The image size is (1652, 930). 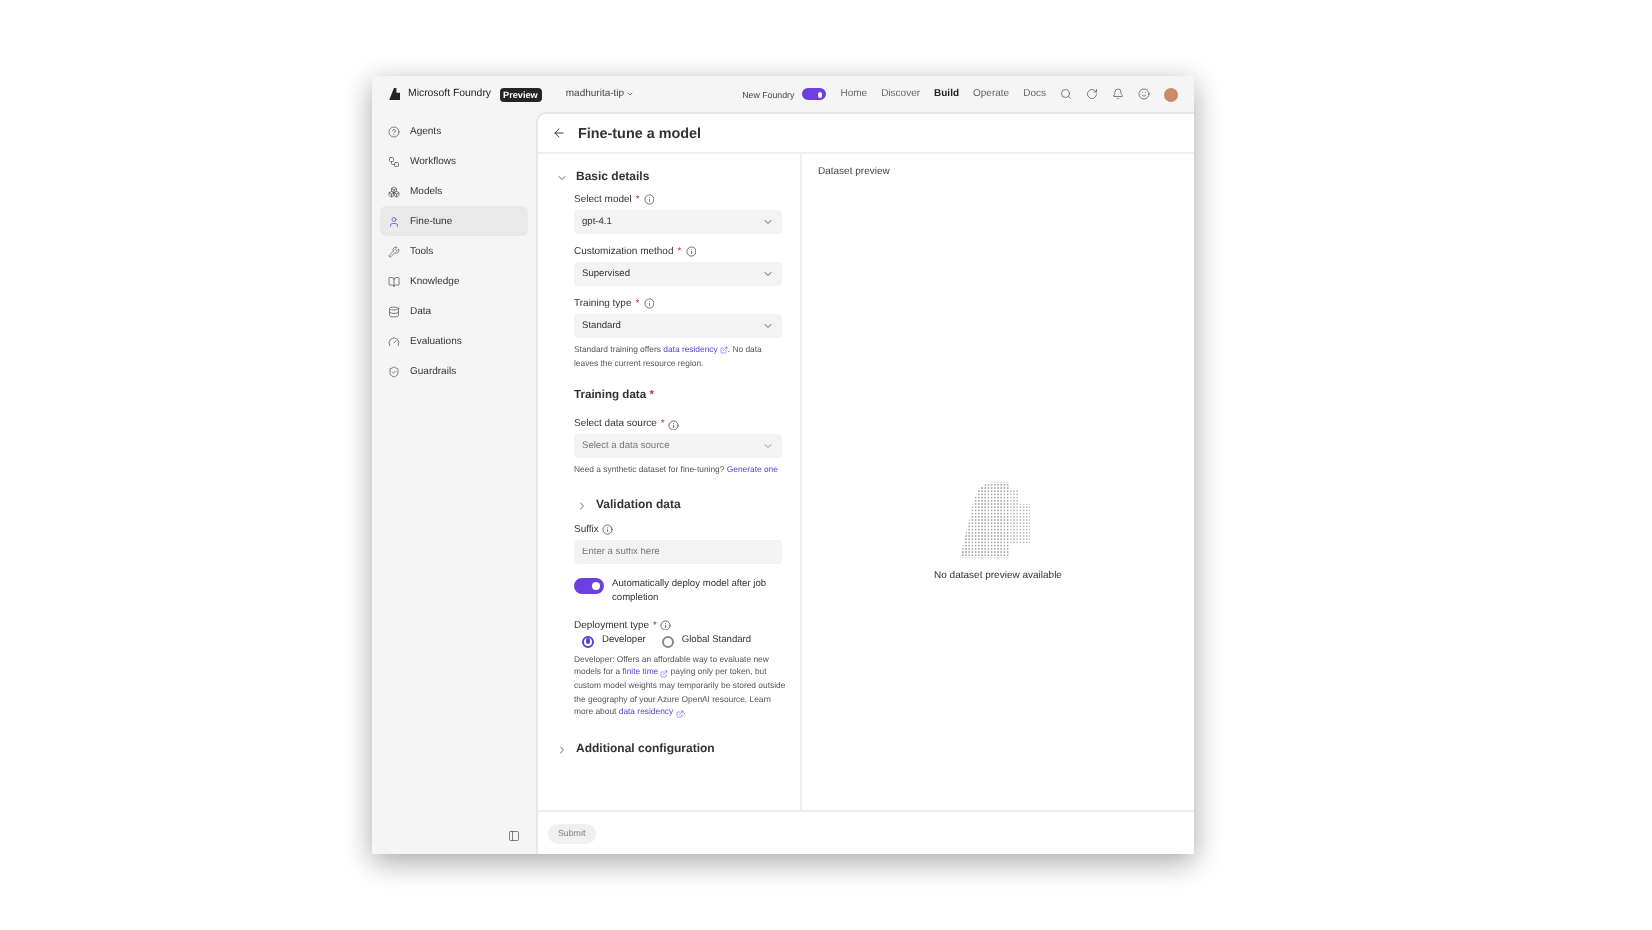 I want to click on bell-icon, so click(x=1118, y=94).